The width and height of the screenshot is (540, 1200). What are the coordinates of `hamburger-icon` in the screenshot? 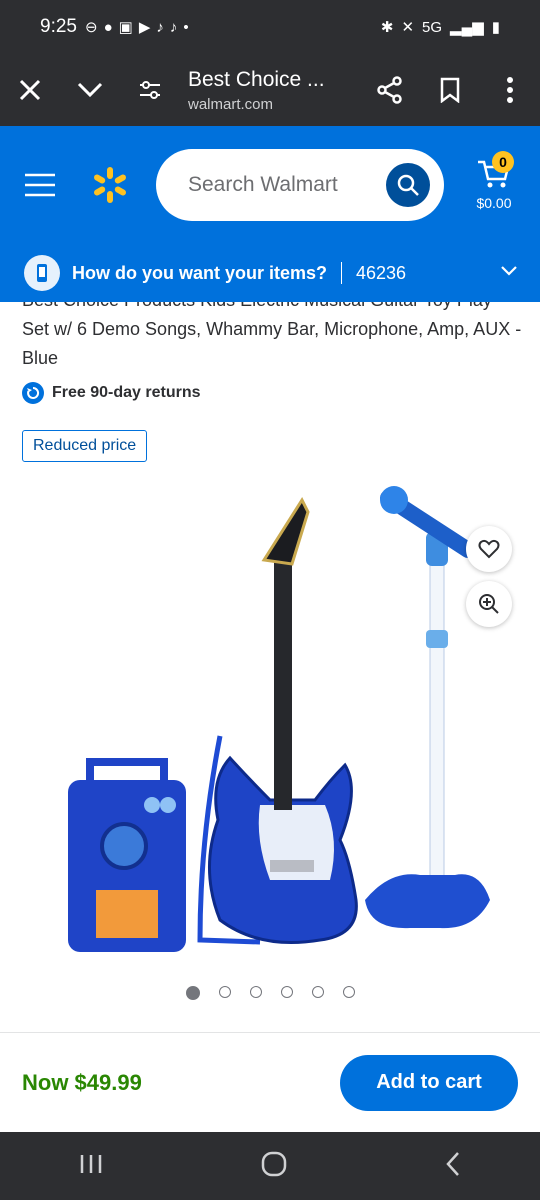 It's located at (40, 185).